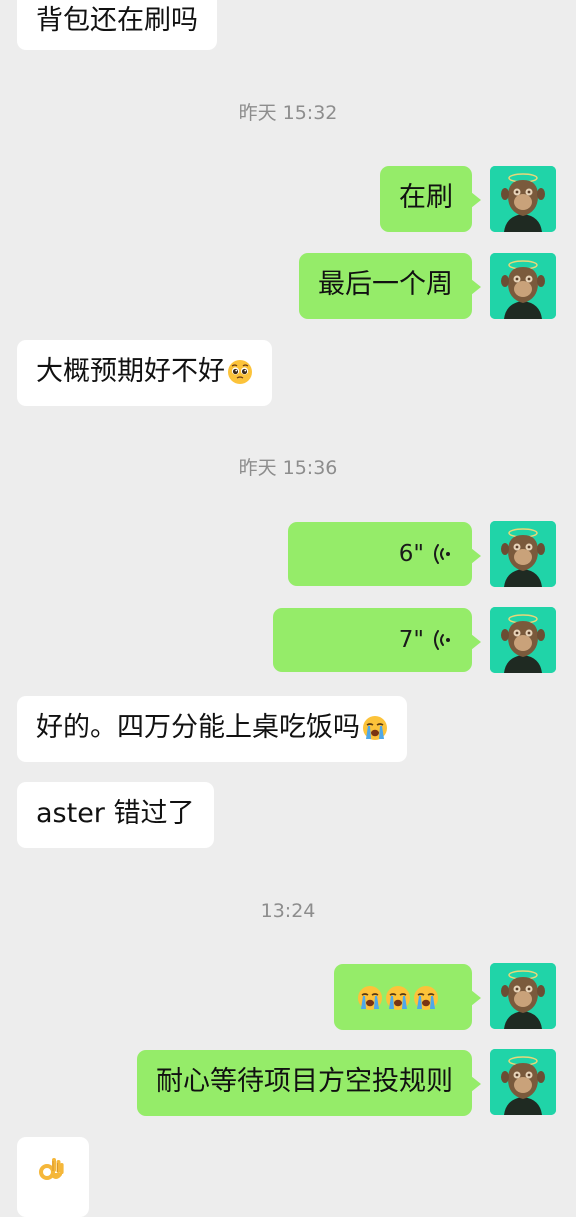  I want to click on message-bubble-received, so click(53, 1177).